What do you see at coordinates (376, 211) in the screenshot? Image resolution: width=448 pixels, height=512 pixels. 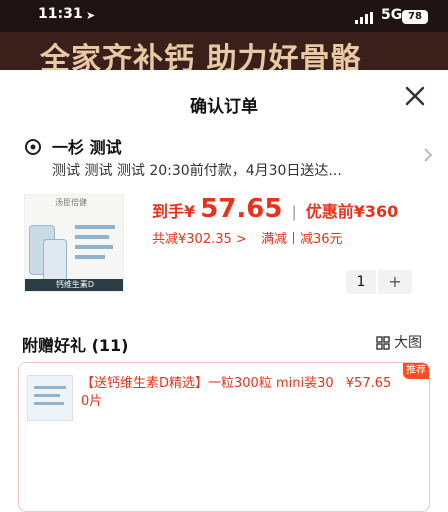 I see `original-price: ¥360` at bounding box center [376, 211].